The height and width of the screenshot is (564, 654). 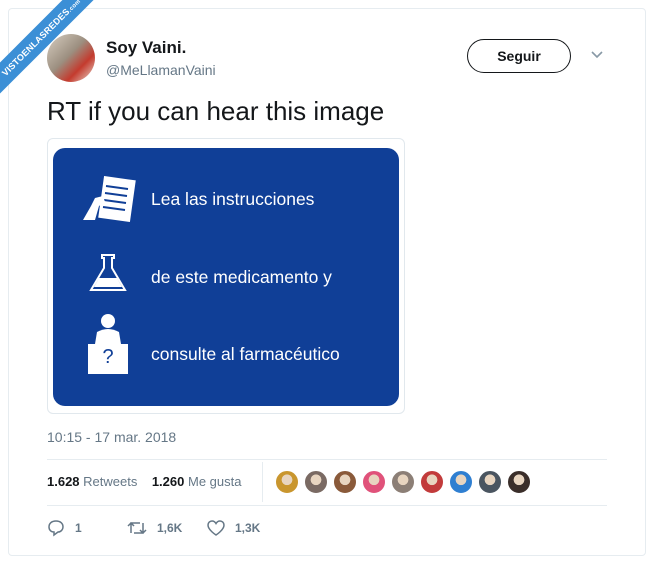 I want to click on reply-count: 1, so click(x=78, y=528).